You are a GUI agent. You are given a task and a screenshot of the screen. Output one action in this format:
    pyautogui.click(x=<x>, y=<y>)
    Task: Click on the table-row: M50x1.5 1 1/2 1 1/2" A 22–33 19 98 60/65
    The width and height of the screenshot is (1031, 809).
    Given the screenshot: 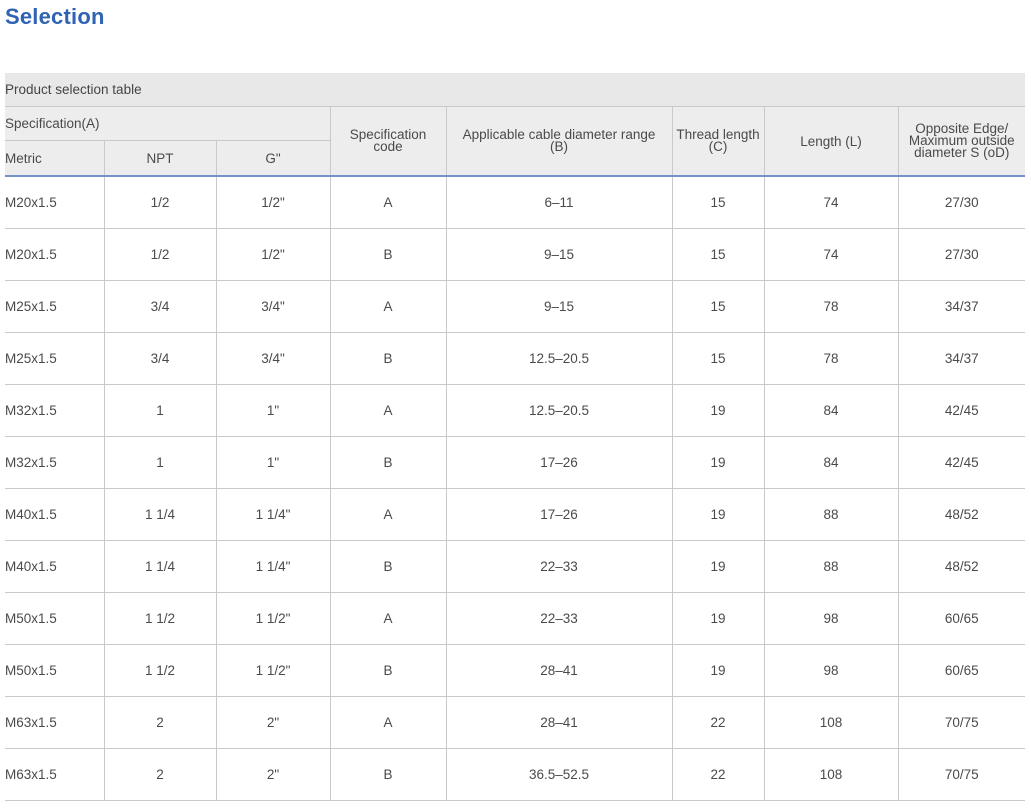 What is the action you would take?
    pyautogui.click(x=515, y=618)
    